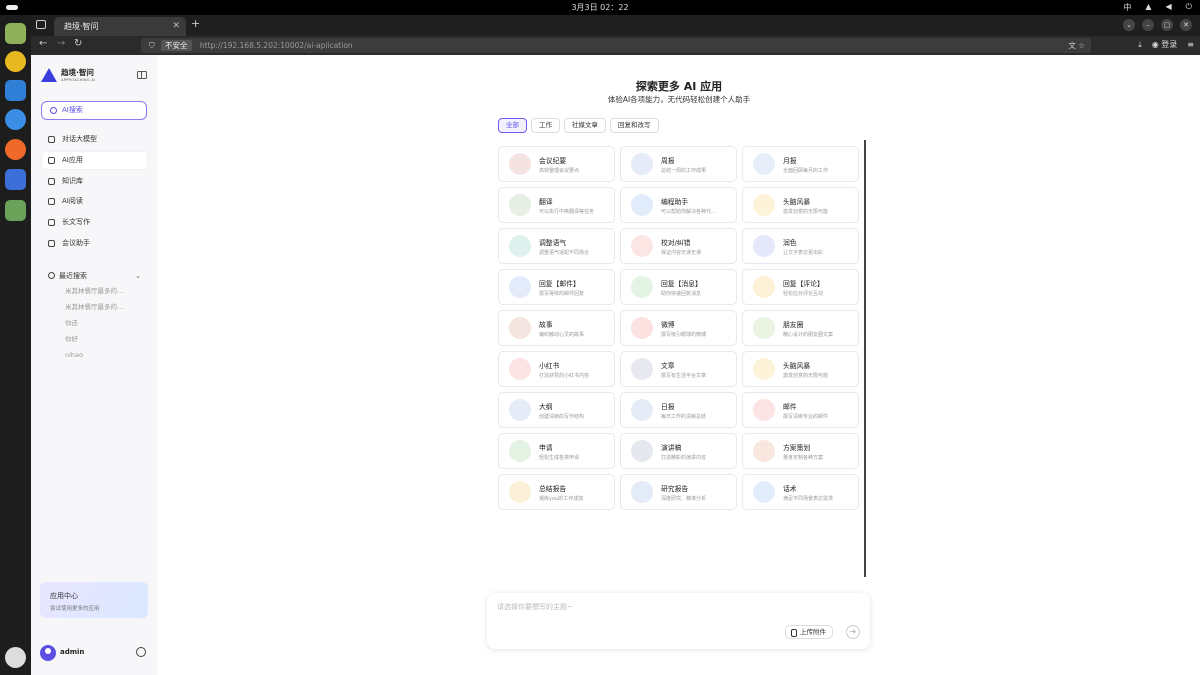 Image resolution: width=1200 pixels, height=675 pixels. What do you see at coordinates (1129, 25) in the screenshot?
I see `chevron-down-icon: ⌄` at bounding box center [1129, 25].